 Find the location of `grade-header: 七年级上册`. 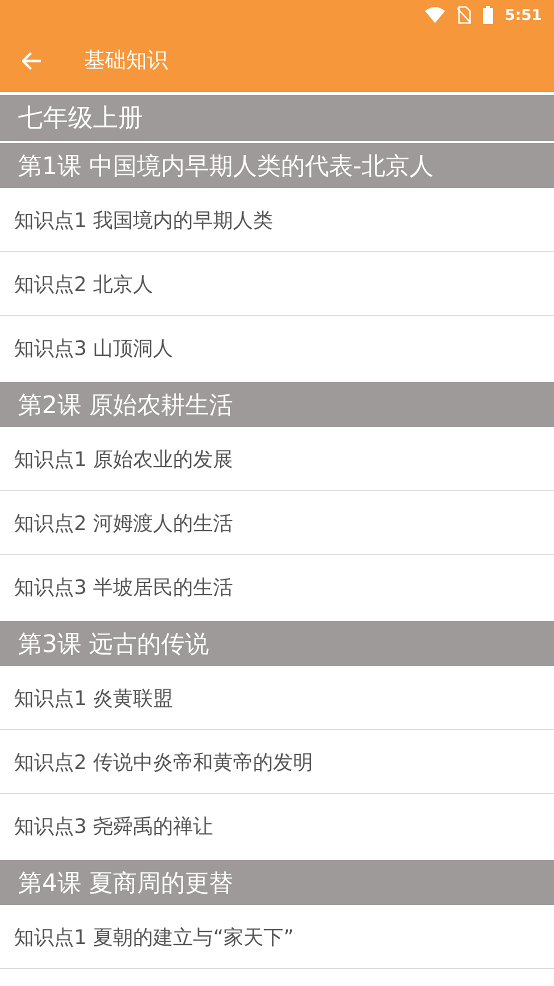

grade-header: 七年级上册 is located at coordinates (277, 118).